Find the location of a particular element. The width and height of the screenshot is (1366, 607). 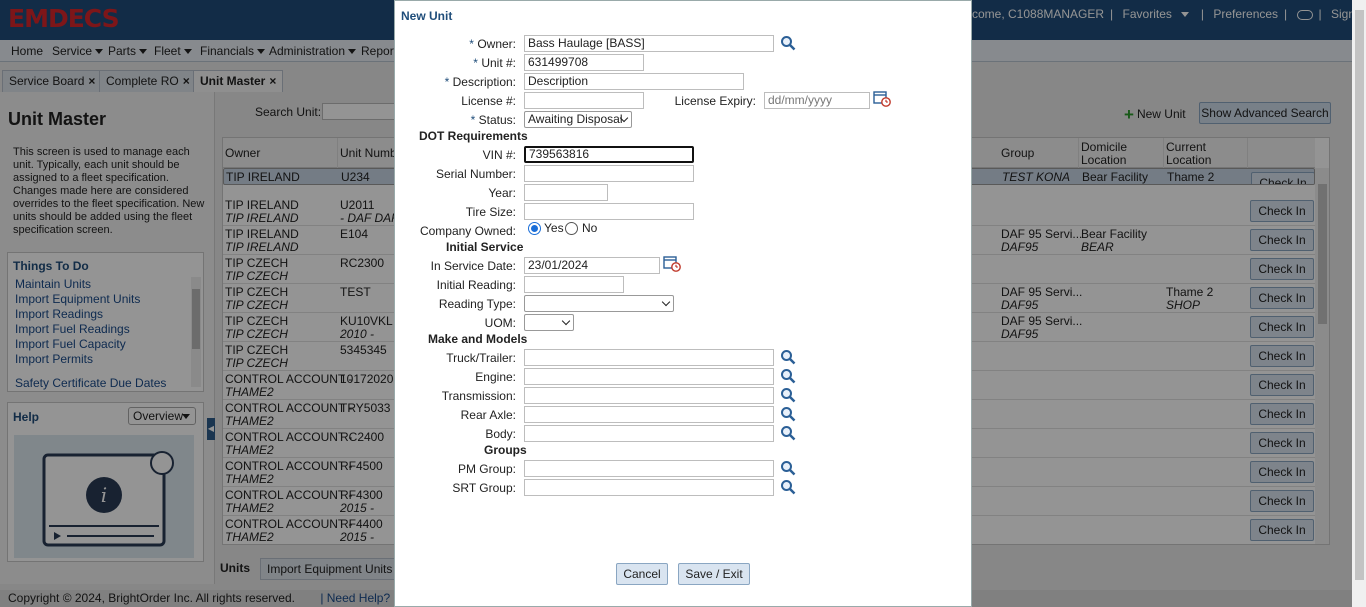

year-label: Year: is located at coordinates (502, 193).